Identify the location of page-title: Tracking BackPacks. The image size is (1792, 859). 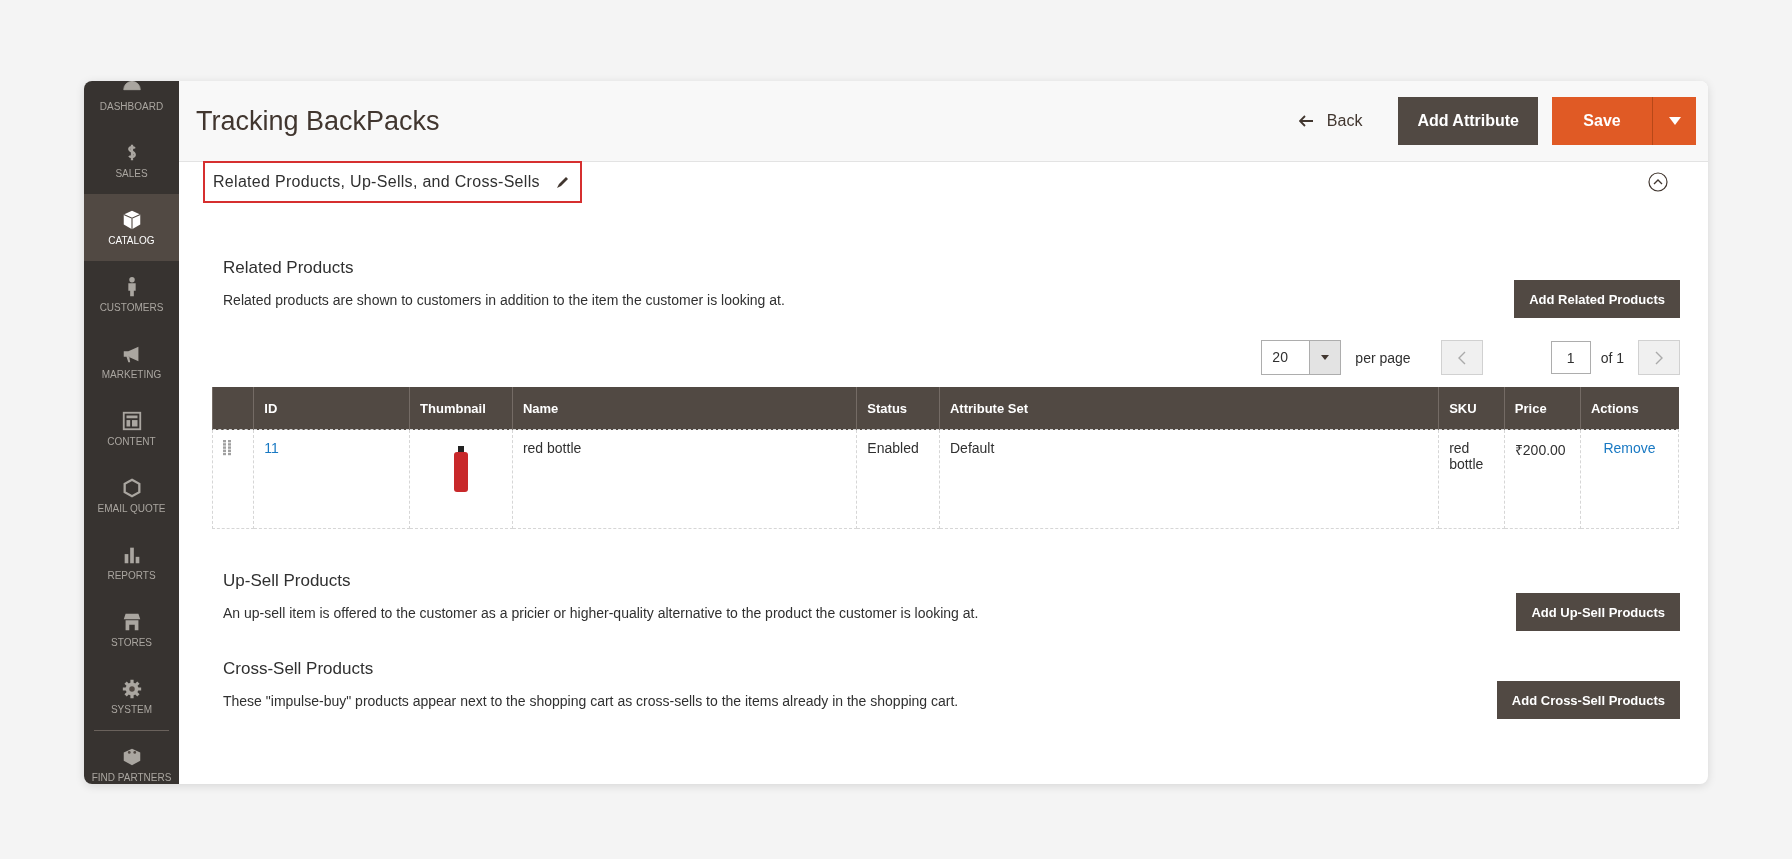
(318, 121).